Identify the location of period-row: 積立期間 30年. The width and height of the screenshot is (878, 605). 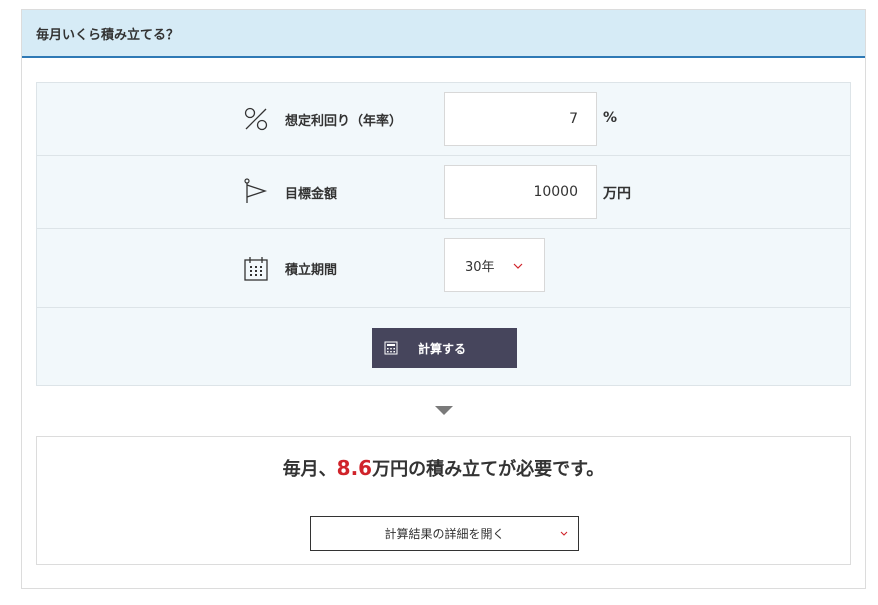
(443, 268).